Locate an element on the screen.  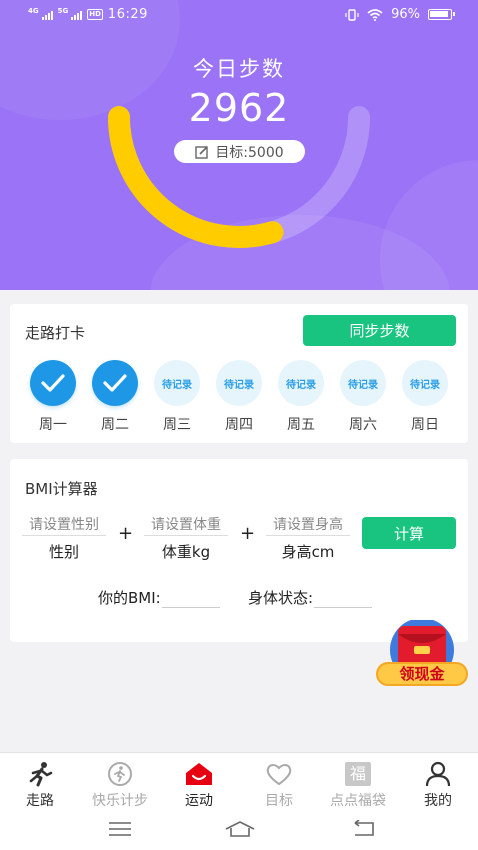
walk-circle-icon is located at coordinates (120, 774).